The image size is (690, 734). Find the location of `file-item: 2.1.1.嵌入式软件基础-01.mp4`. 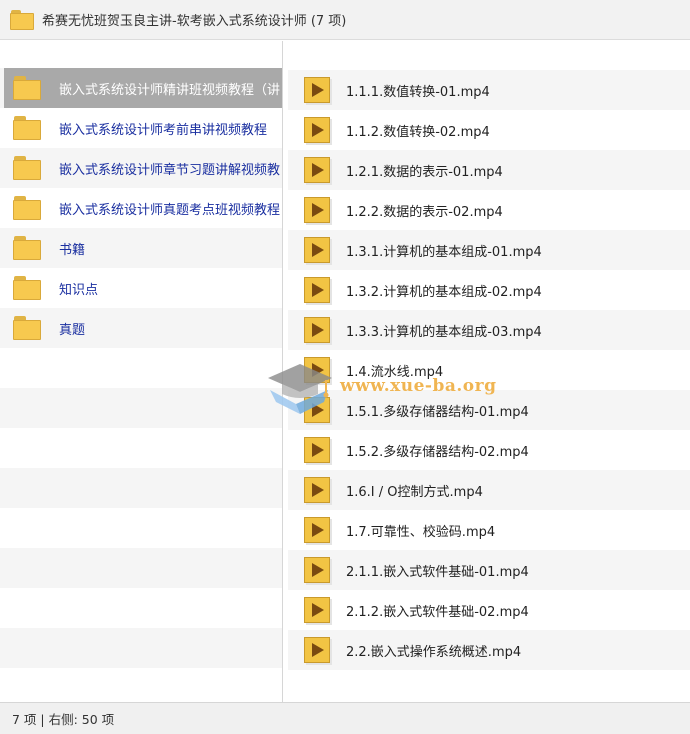

file-item: 2.1.1.嵌入式软件基础-01.mp4 is located at coordinates (489, 570).